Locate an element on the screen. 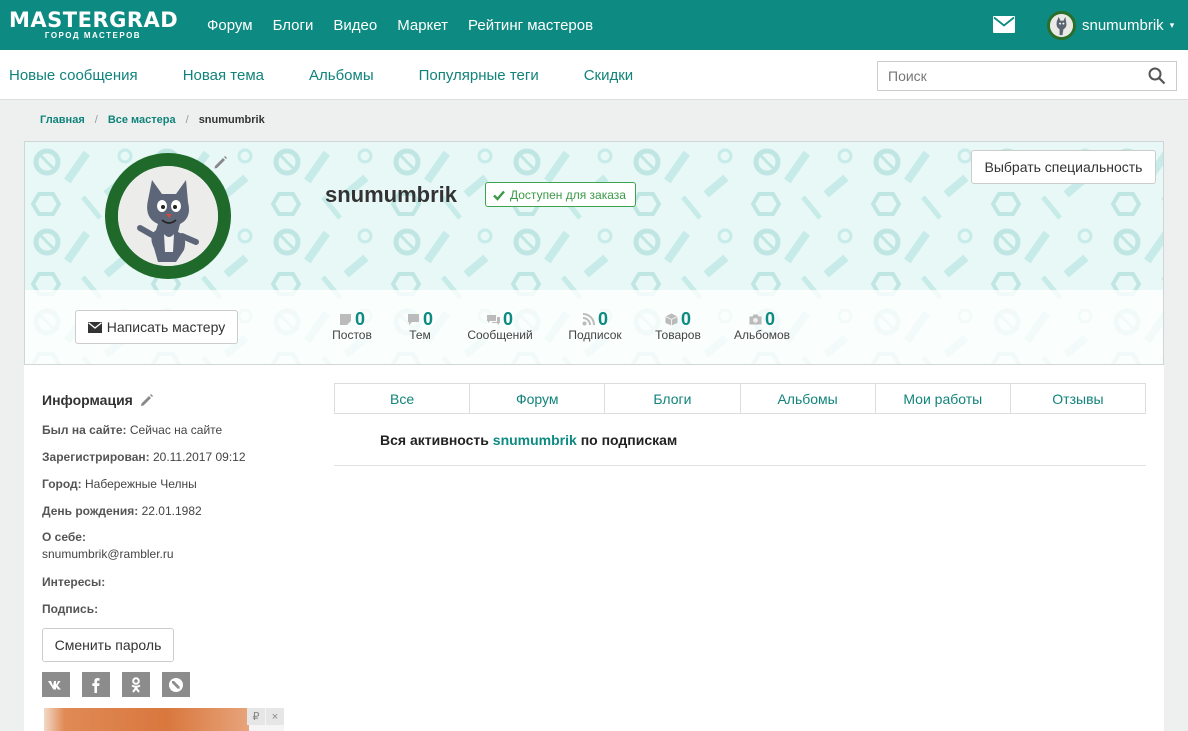  stat-subscriptions-label: Подписок is located at coordinates (595, 335).